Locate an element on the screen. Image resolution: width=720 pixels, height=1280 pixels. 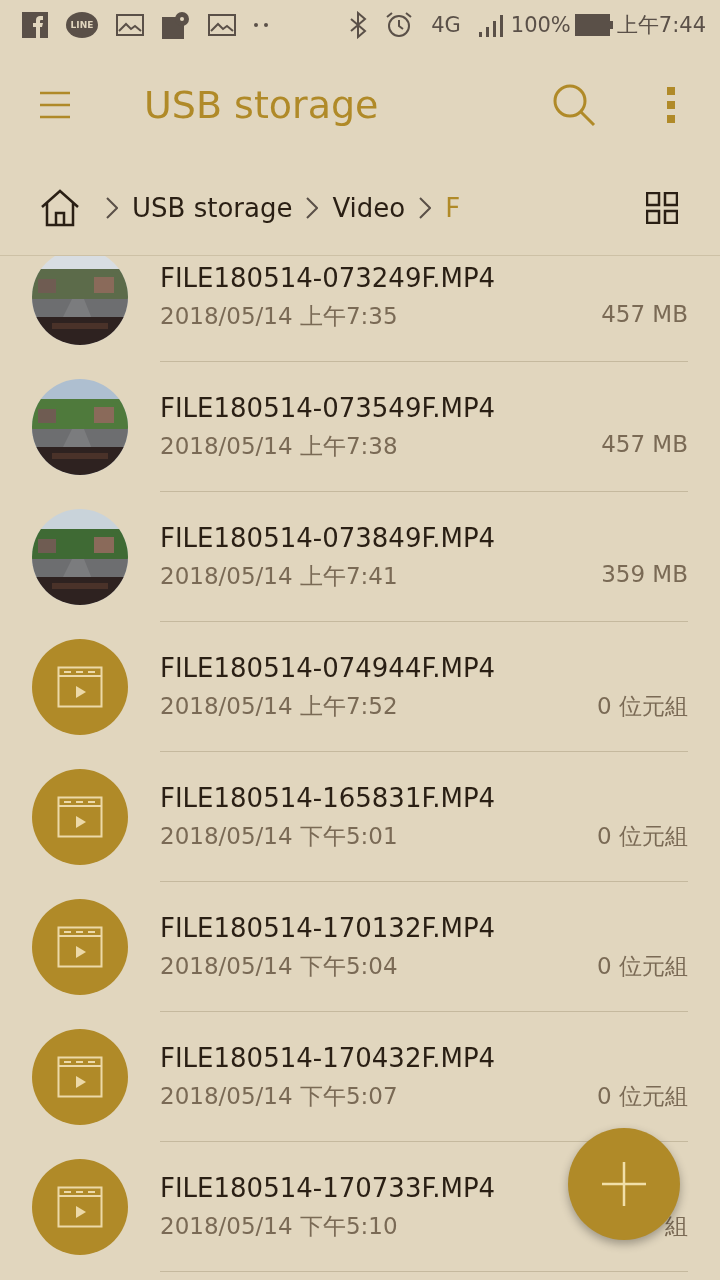
file-name: FILE180514-073849F.MP4 is located at coordinates (328, 537).